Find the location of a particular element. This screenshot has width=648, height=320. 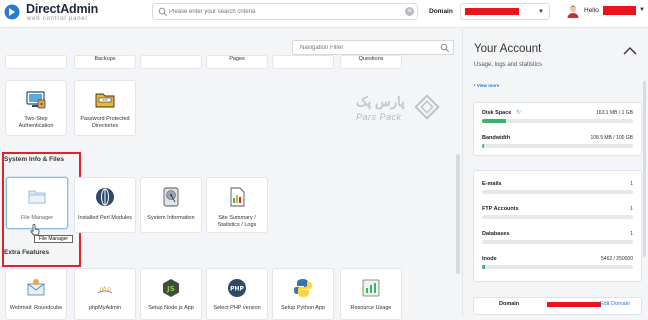

global-search: × is located at coordinates (285, 11).